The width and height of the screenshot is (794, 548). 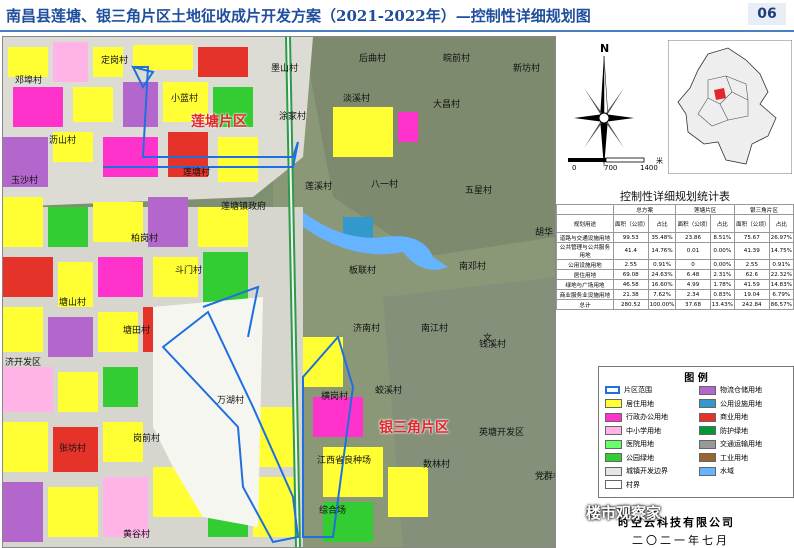 I want to click on legend-item: 工业用地, so click(x=723, y=458).